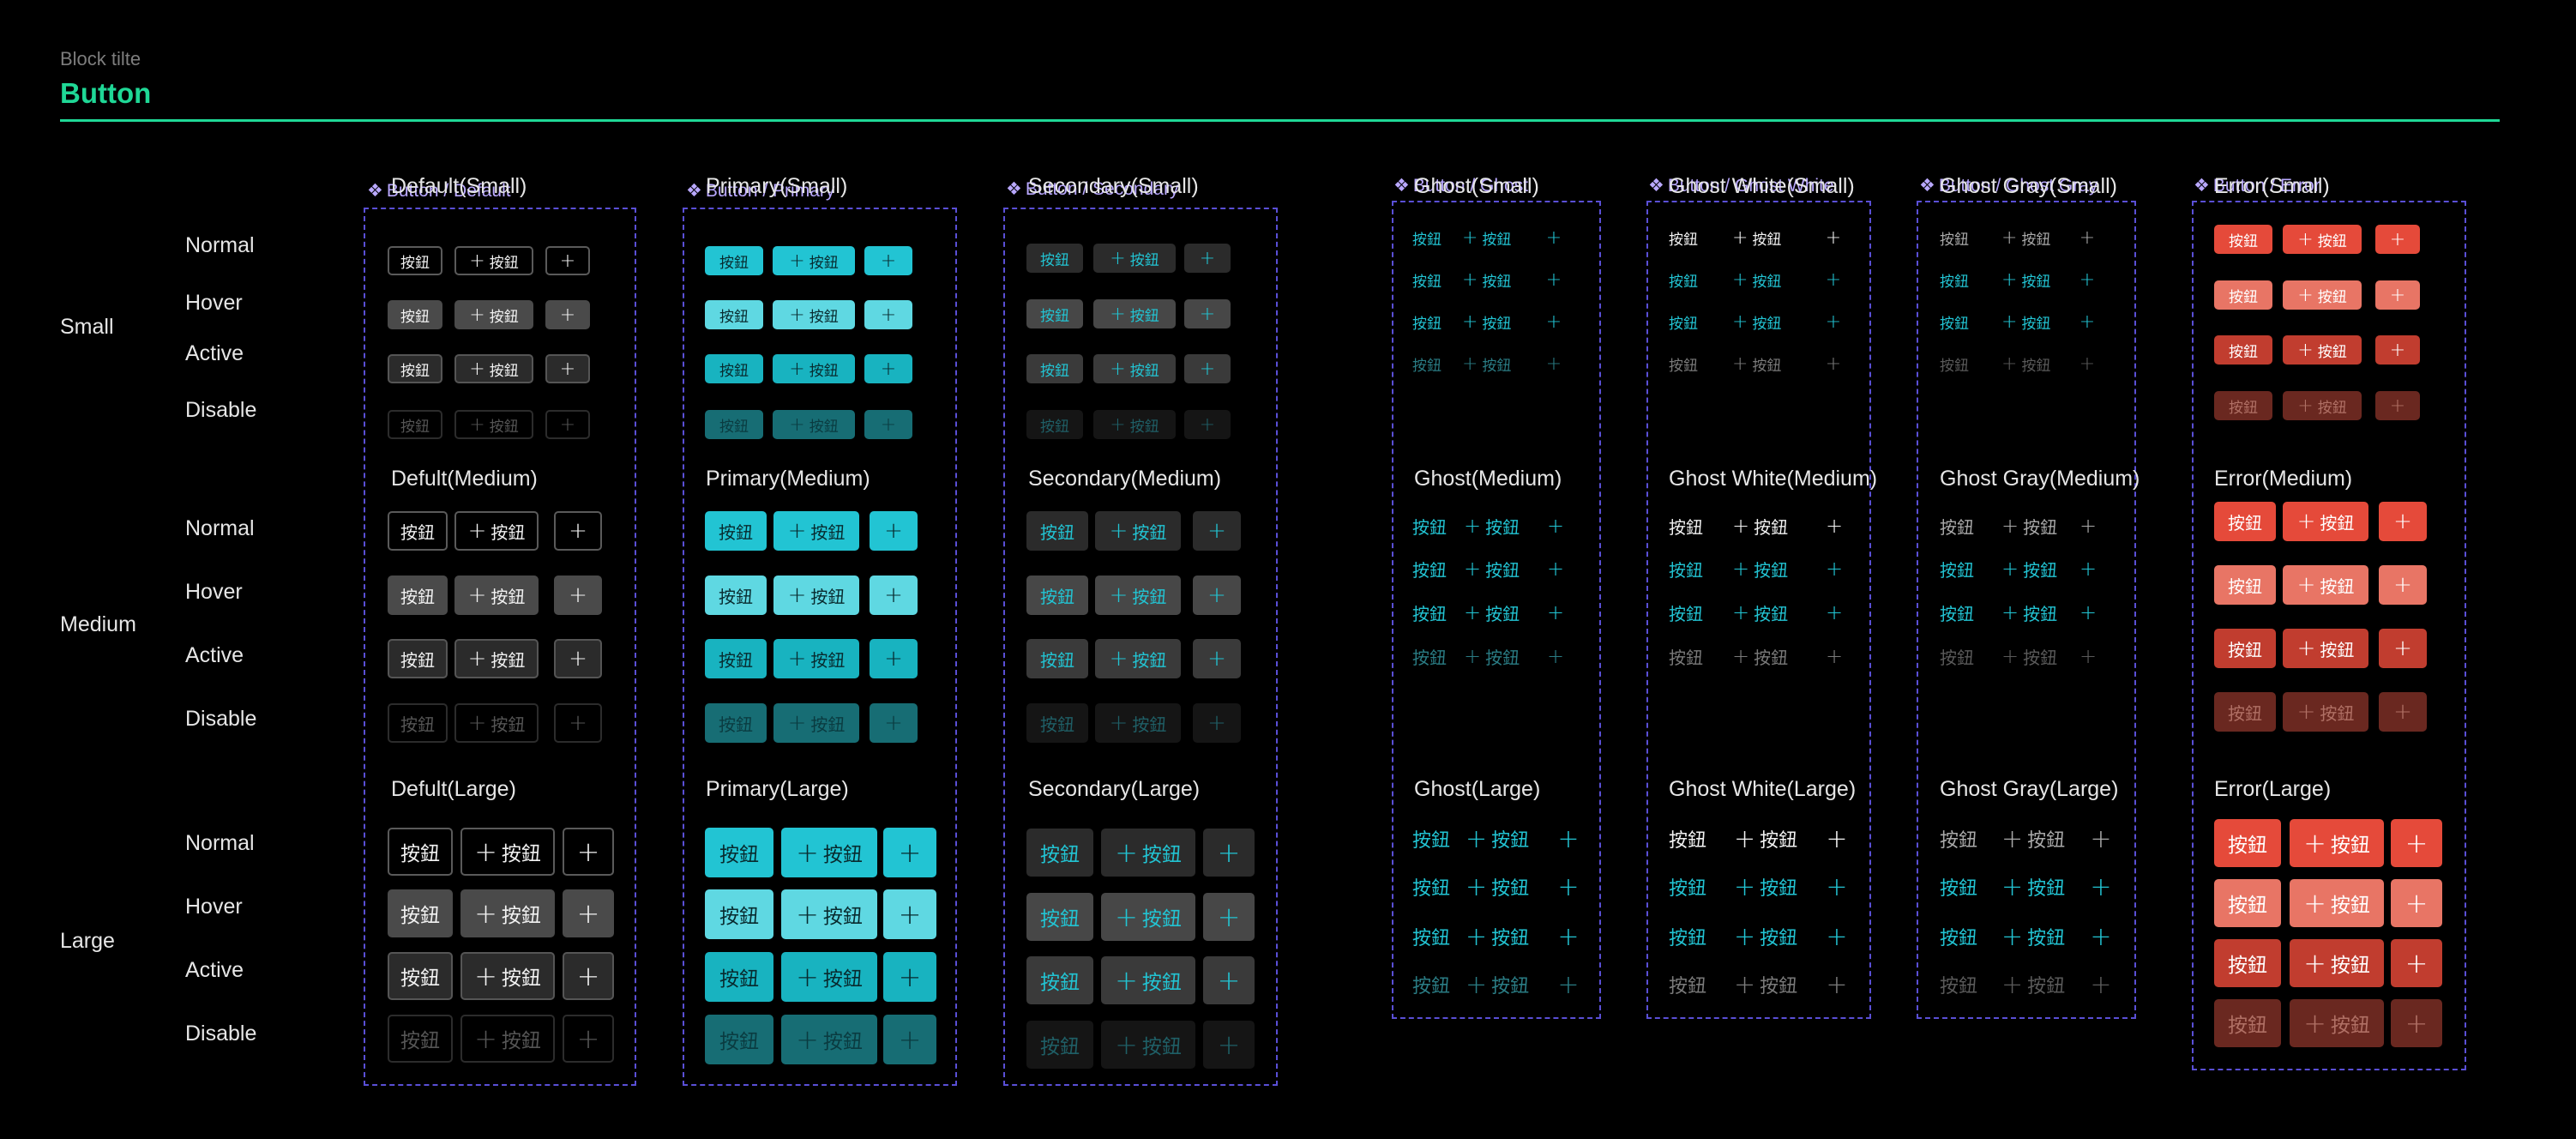 Image resolution: width=2576 pixels, height=1139 pixels. What do you see at coordinates (1687, 656) in the screenshot?
I see `ghost-white-text-button-medium-disable: 按鈕` at bounding box center [1687, 656].